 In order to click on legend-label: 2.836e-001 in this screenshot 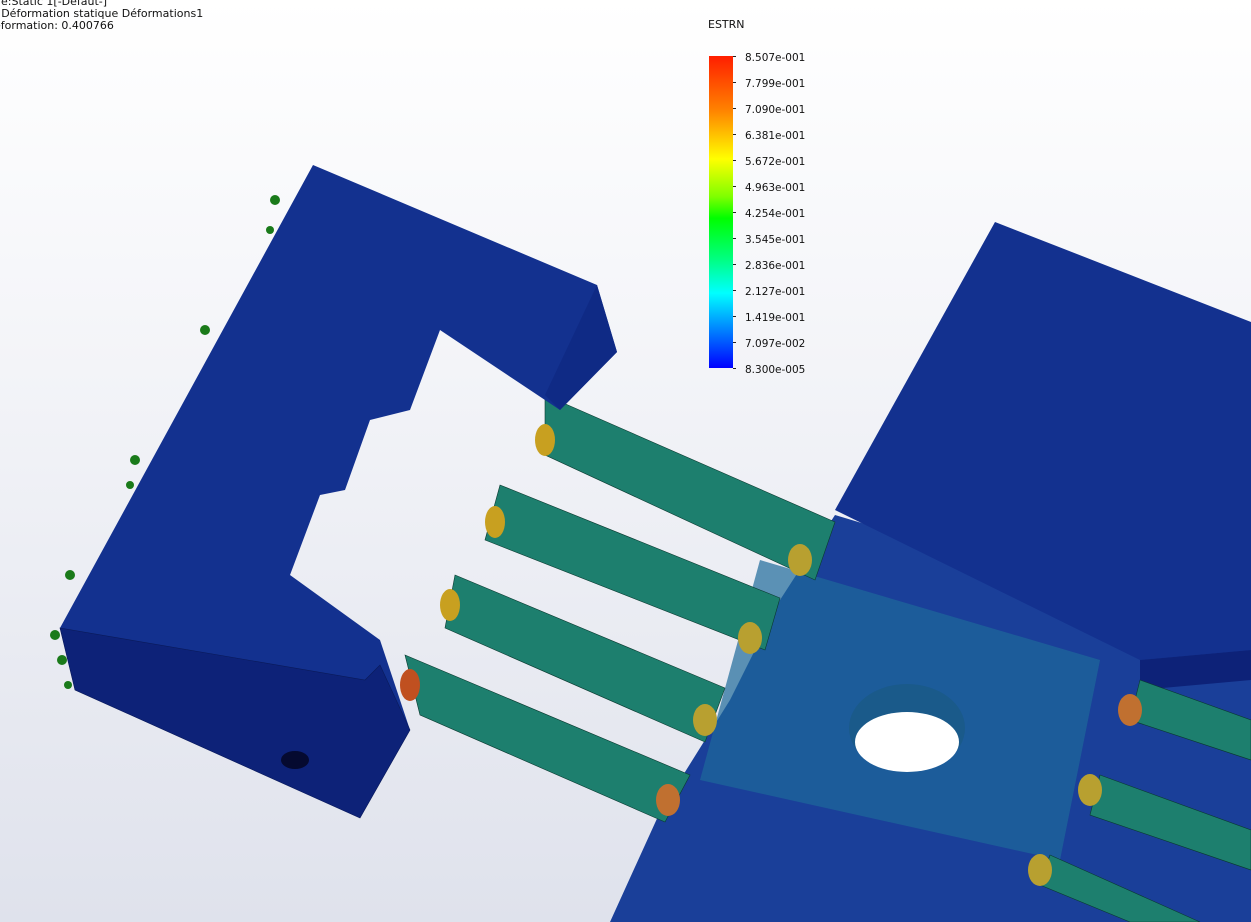, I will do `click(775, 266)`.